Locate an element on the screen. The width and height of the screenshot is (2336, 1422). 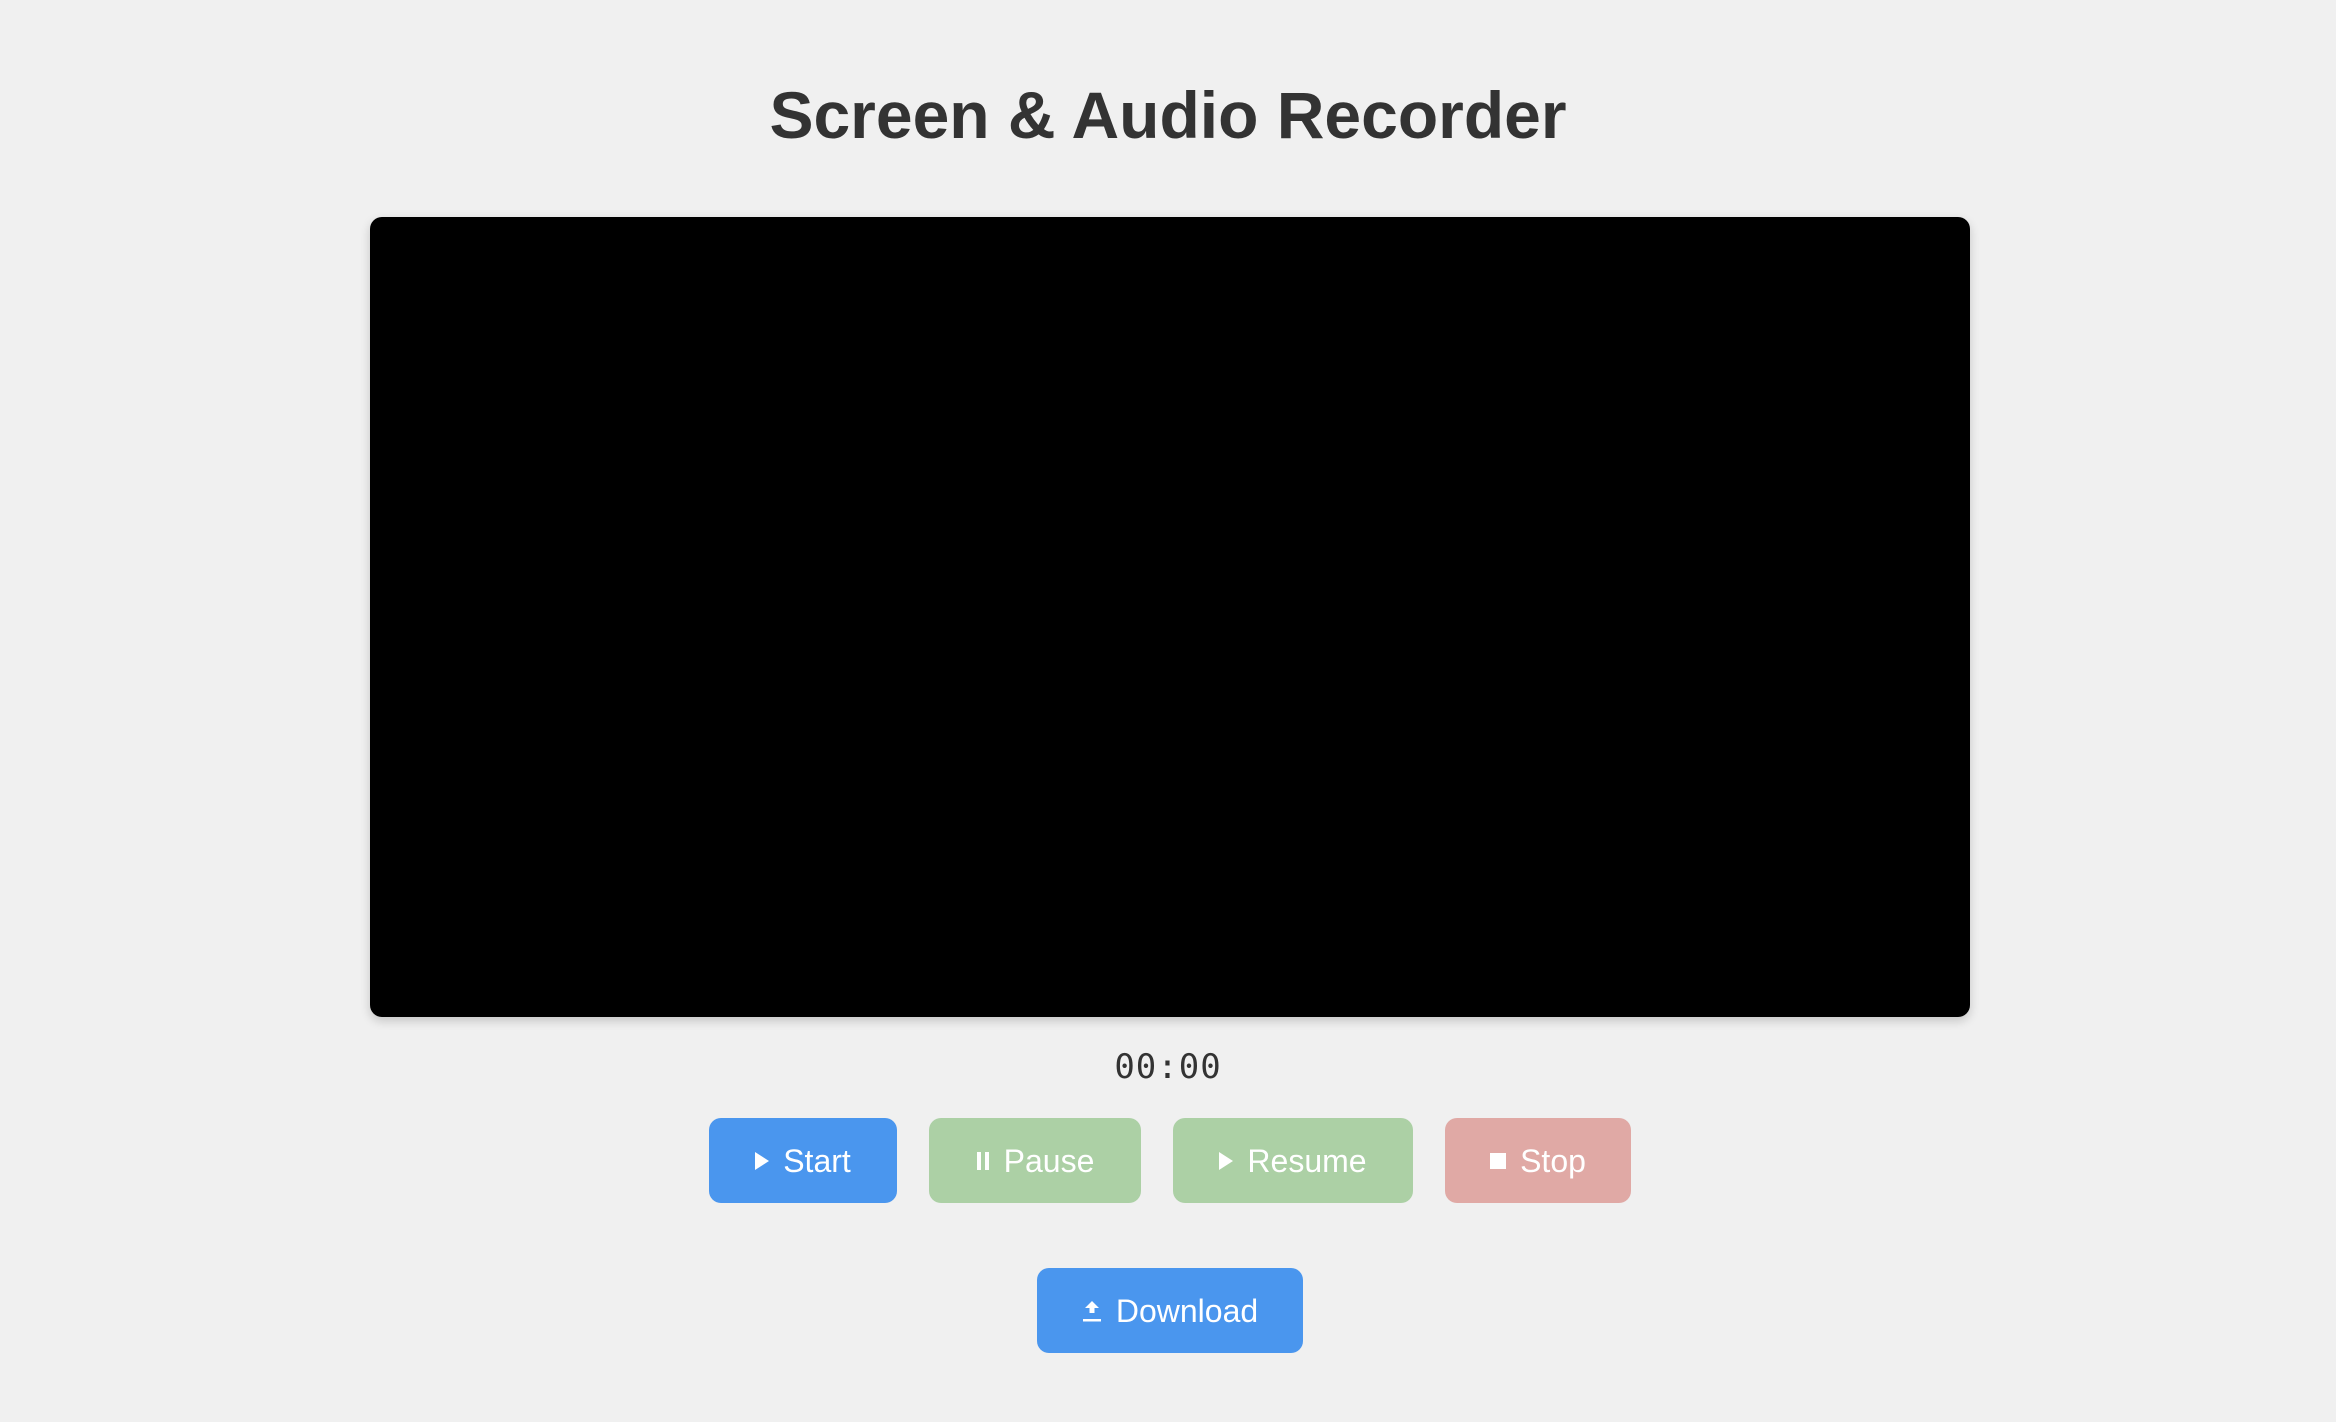
resume-button-label: Resume is located at coordinates (1307, 1160).